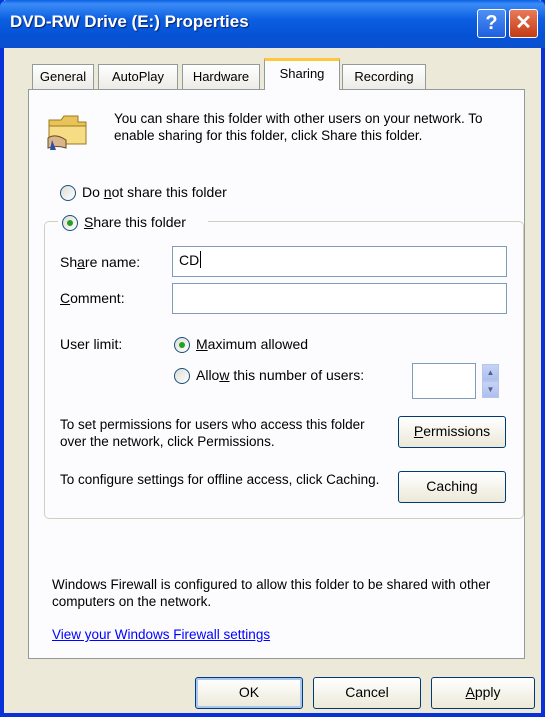 This screenshot has height=717, width=545. What do you see at coordinates (490, 389) in the screenshot?
I see `spin-down-arrow-icon: ▼` at bounding box center [490, 389].